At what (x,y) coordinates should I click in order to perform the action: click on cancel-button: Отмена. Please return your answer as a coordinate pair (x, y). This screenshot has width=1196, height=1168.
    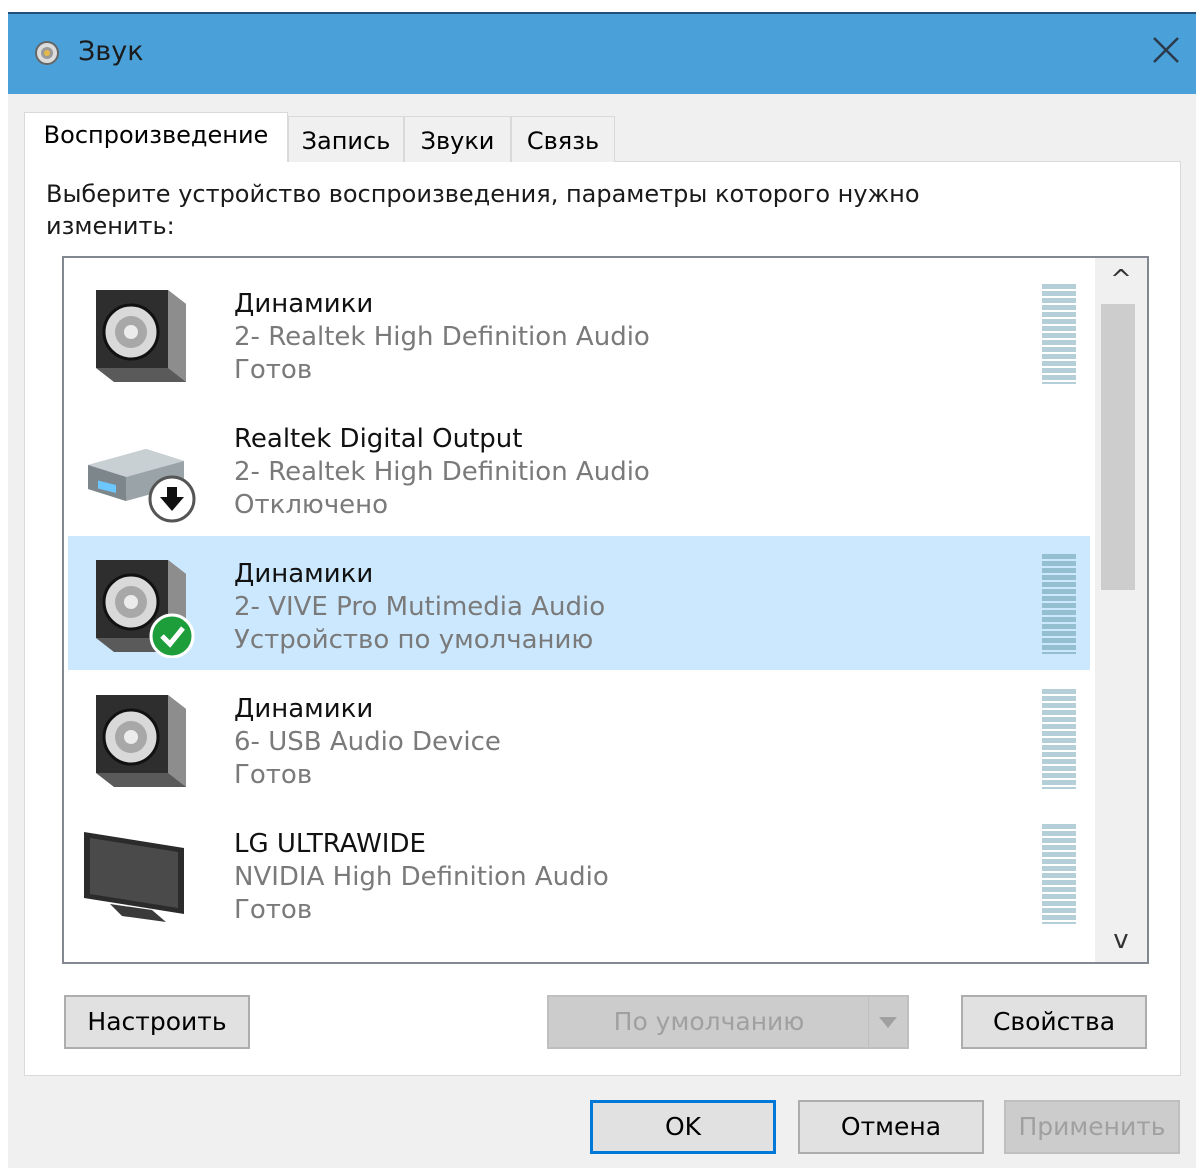
    Looking at the image, I should click on (891, 1127).